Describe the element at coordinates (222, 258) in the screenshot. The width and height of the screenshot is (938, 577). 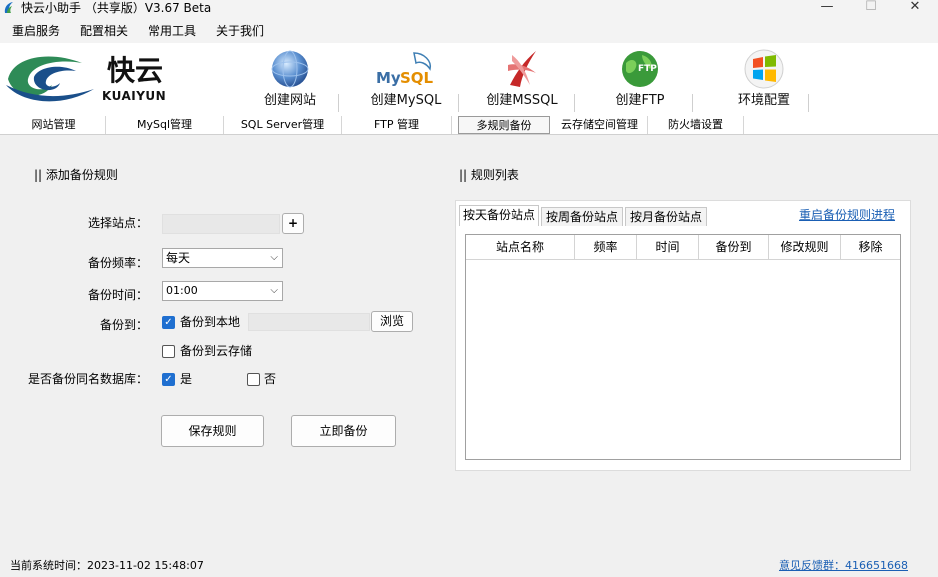
I see `frequency-select: 每天 ⌵` at that location.